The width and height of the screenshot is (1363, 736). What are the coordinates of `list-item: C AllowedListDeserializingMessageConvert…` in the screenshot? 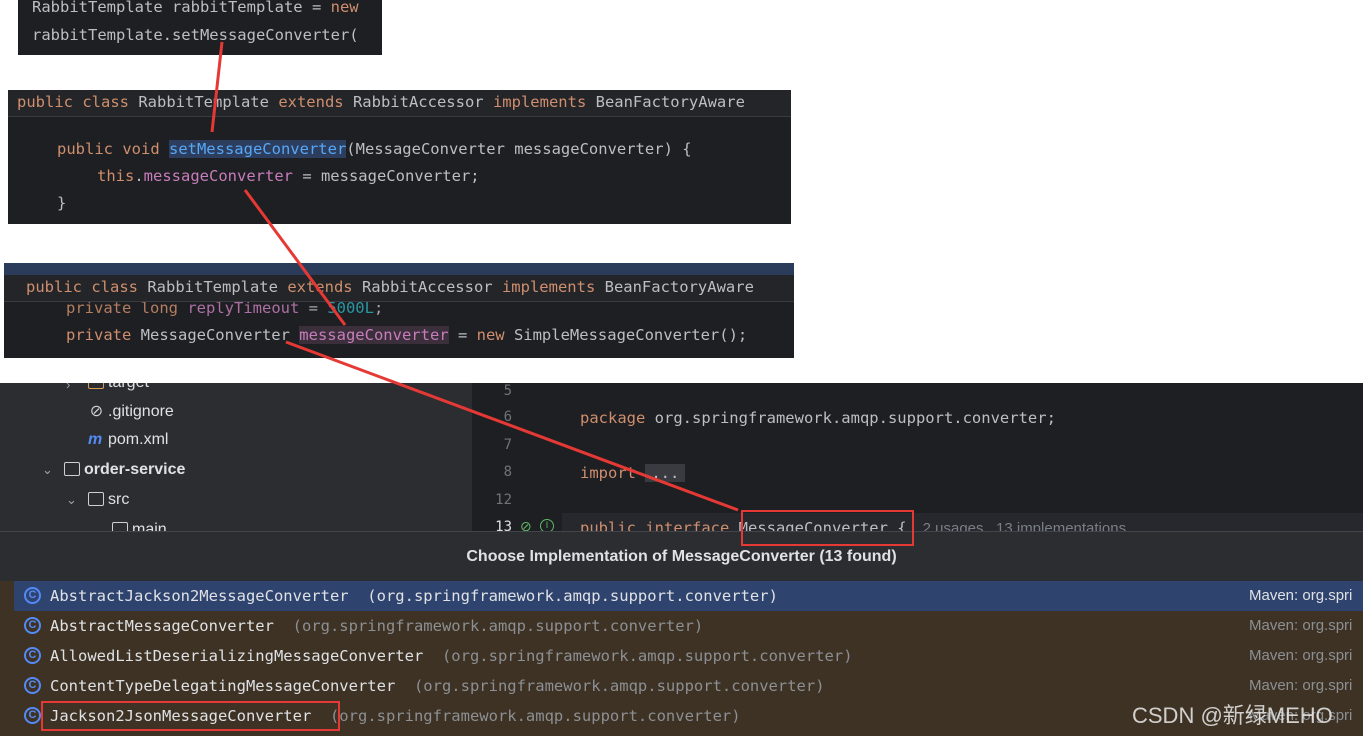 It's located at (688, 656).